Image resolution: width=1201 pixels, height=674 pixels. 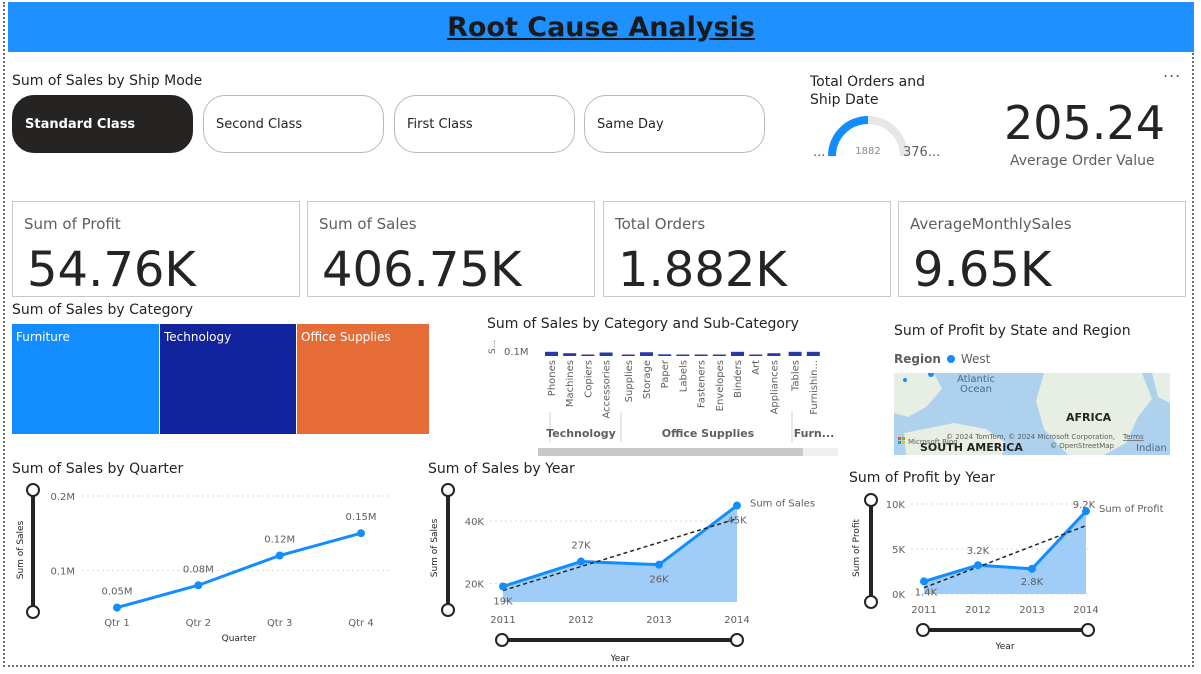 I want to click on aov-value: 205.24, so click(x=1084, y=123).